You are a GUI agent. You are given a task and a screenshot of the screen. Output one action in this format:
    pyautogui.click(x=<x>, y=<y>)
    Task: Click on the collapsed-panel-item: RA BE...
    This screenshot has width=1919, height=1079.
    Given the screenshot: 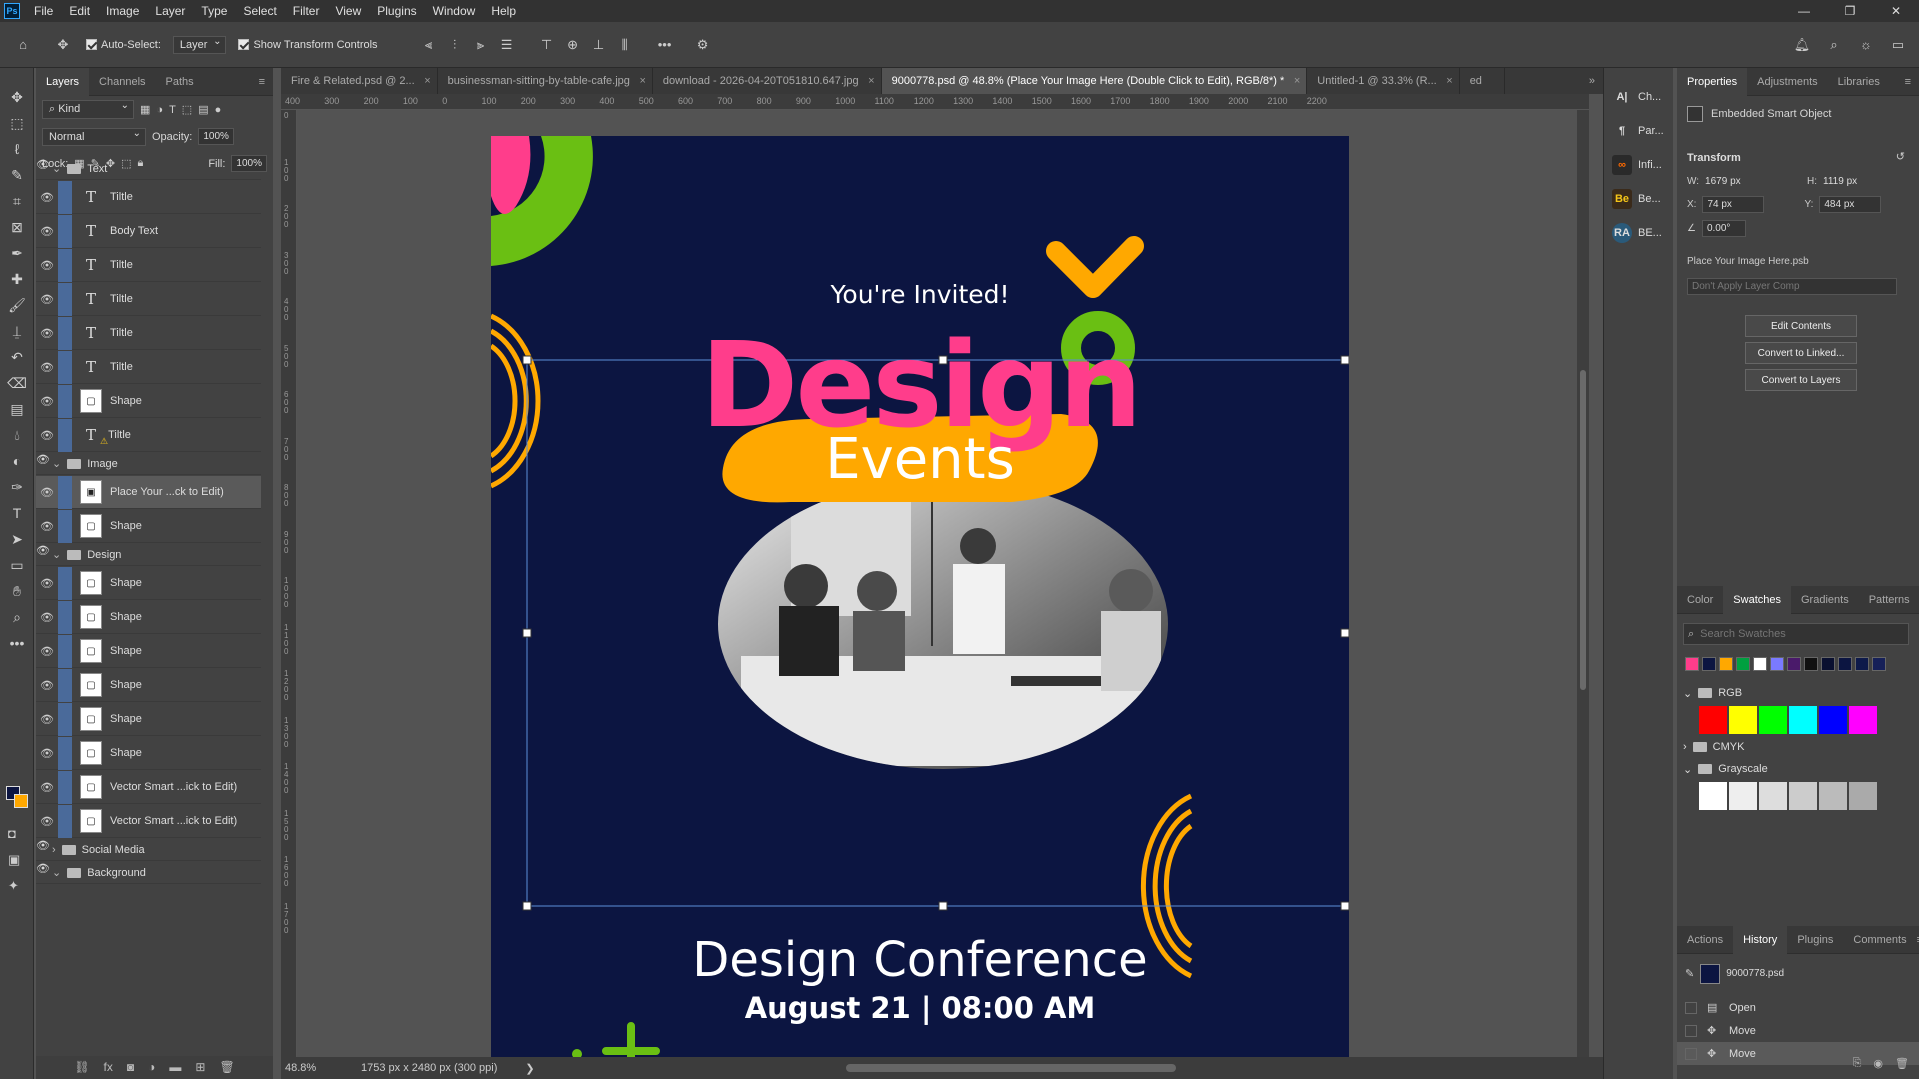 What is the action you would take?
    pyautogui.click(x=1638, y=233)
    